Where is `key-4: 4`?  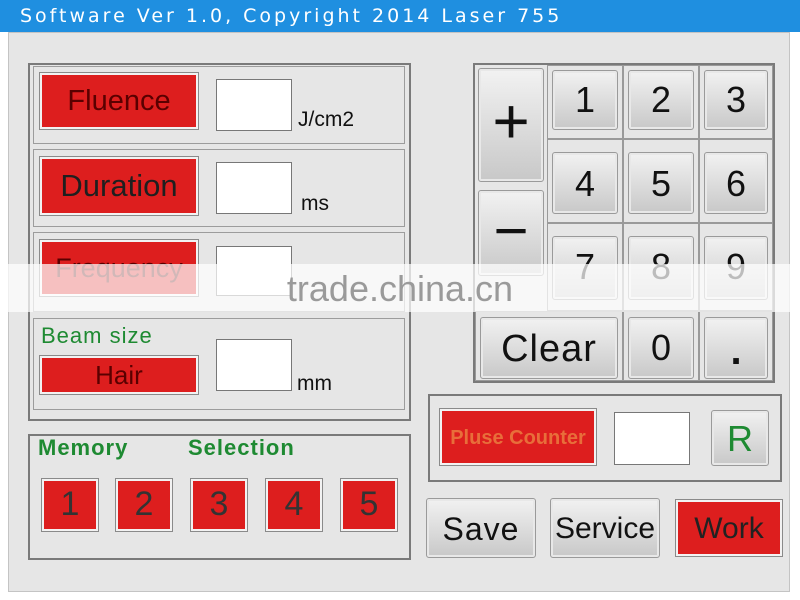
key-4: 4 is located at coordinates (585, 183).